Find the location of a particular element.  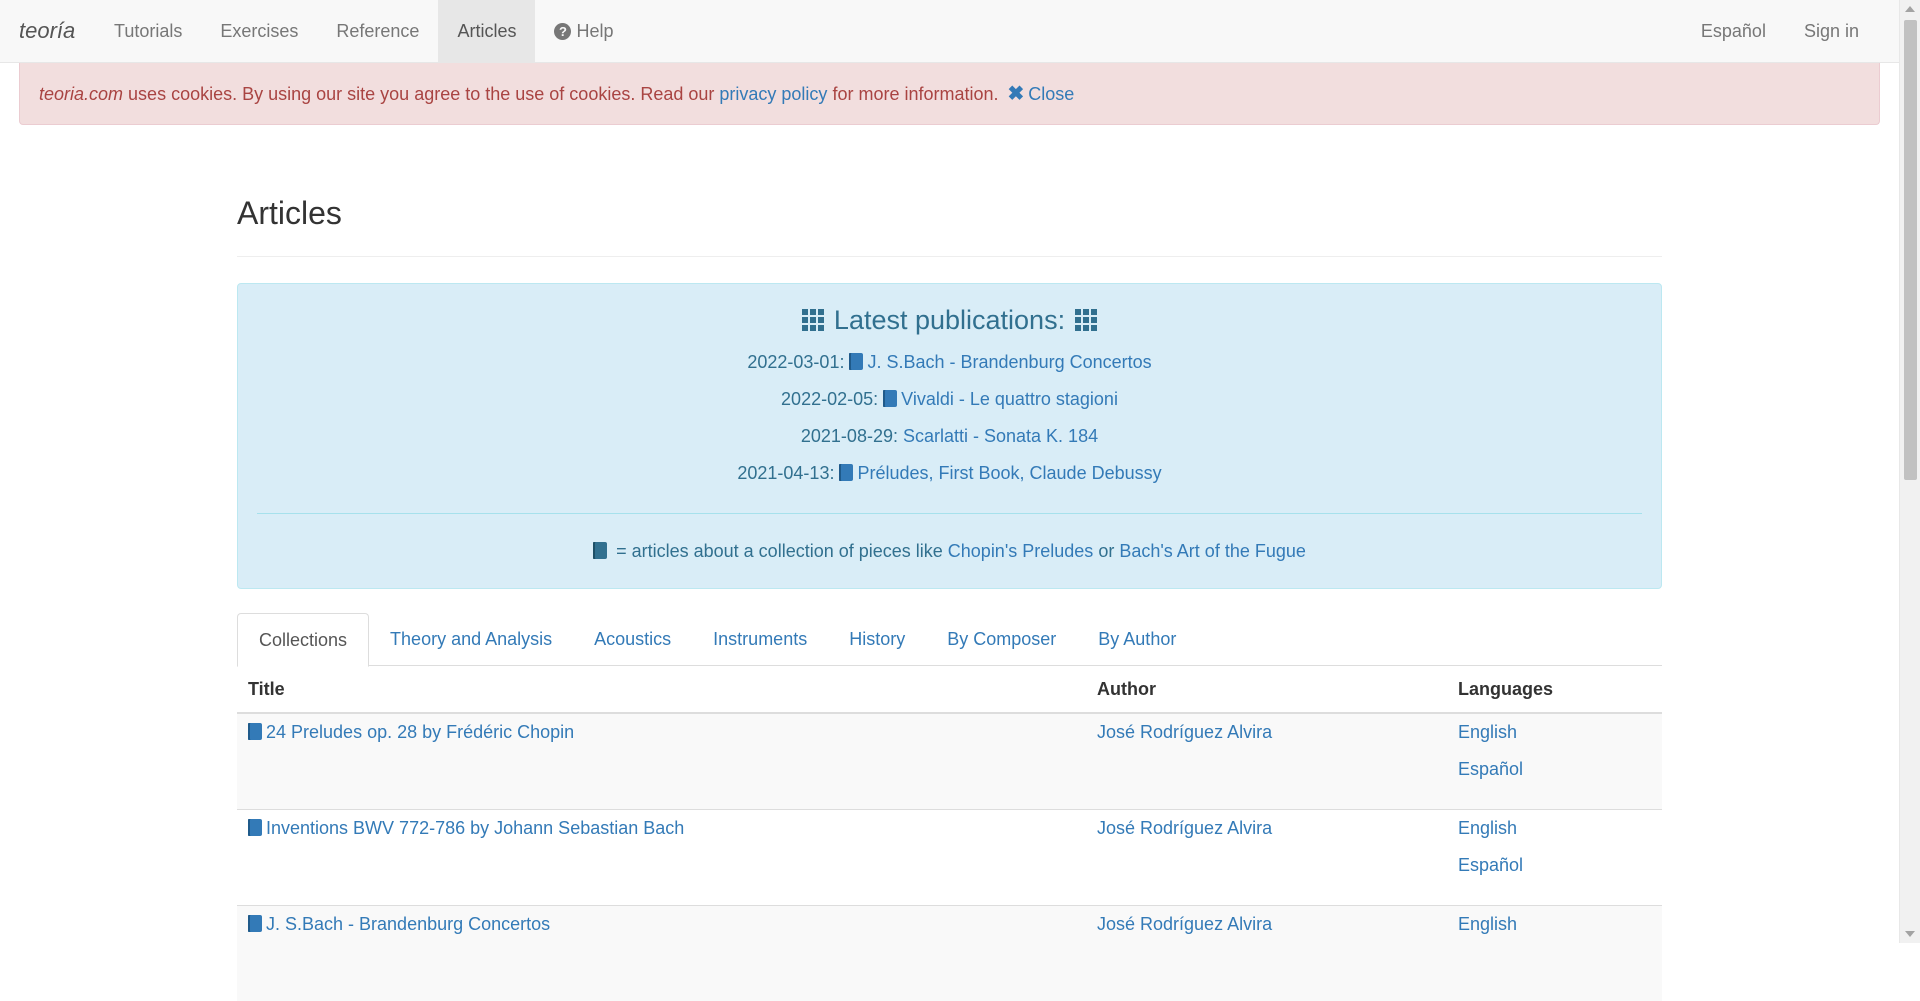

latest-heading-text: Latest publications: is located at coordinates (949, 319).